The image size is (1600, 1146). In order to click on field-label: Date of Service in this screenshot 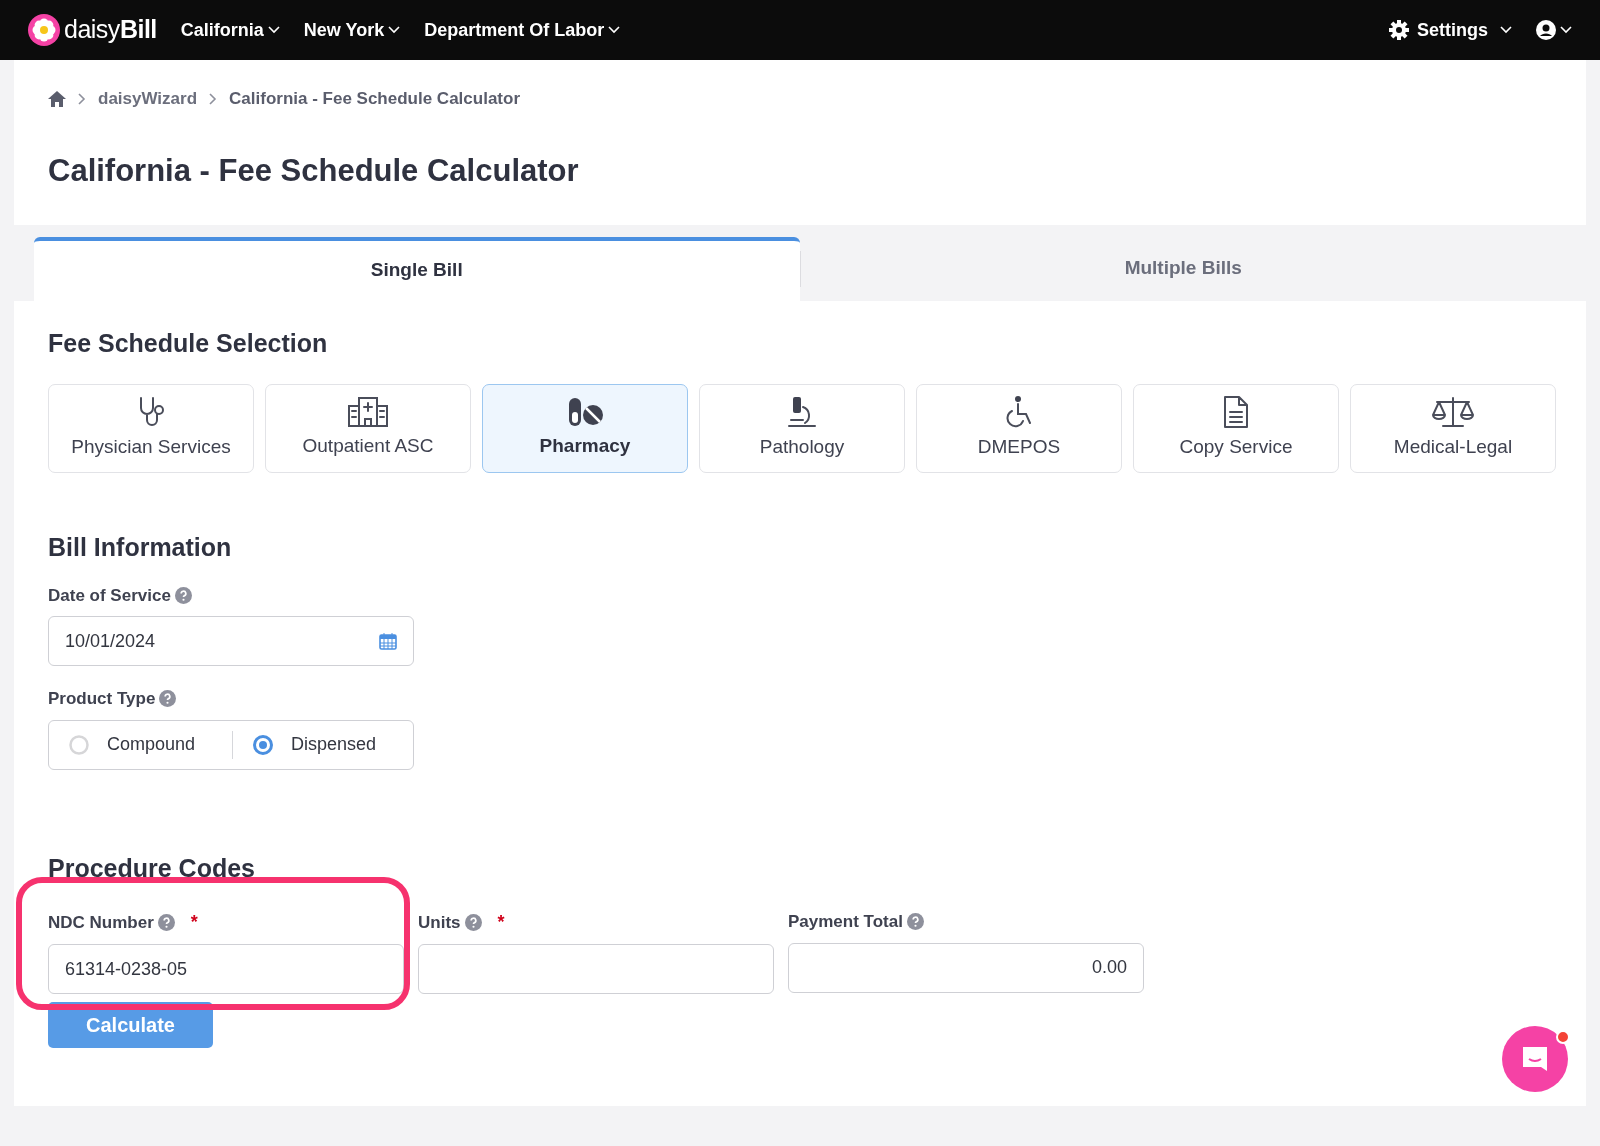, I will do `click(109, 595)`.